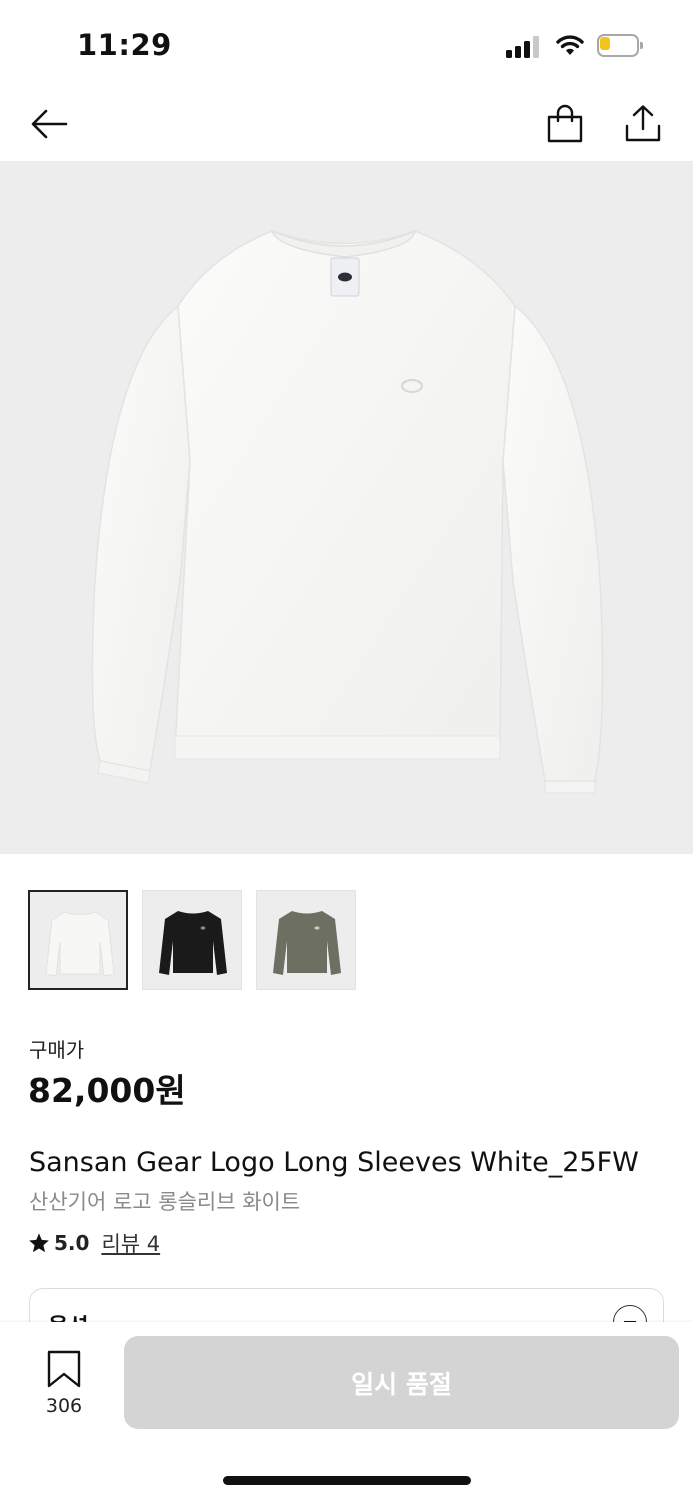 The width and height of the screenshot is (693, 1500). What do you see at coordinates (346, 45) in the screenshot?
I see `status-bar: 11:29` at bounding box center [346, 45].